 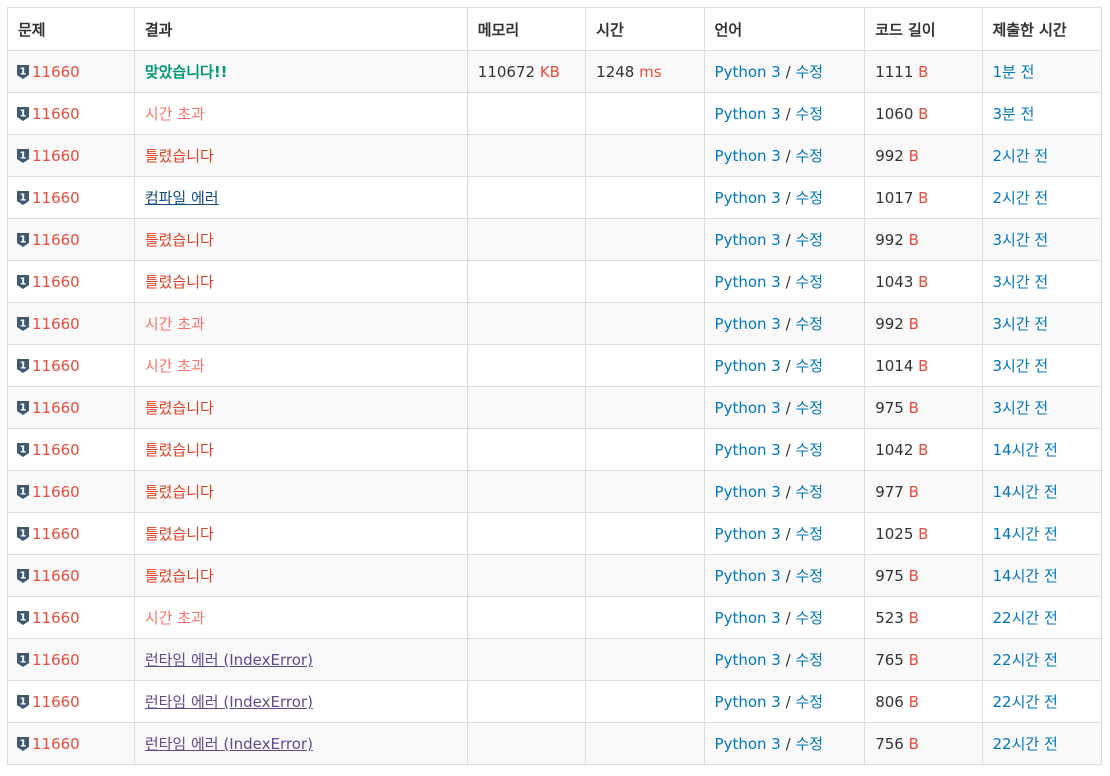 What do you see at coordinates (645, 71) in the screenshot?
I see `time-cell: 1248 ms` at bounding box center [645, 71].